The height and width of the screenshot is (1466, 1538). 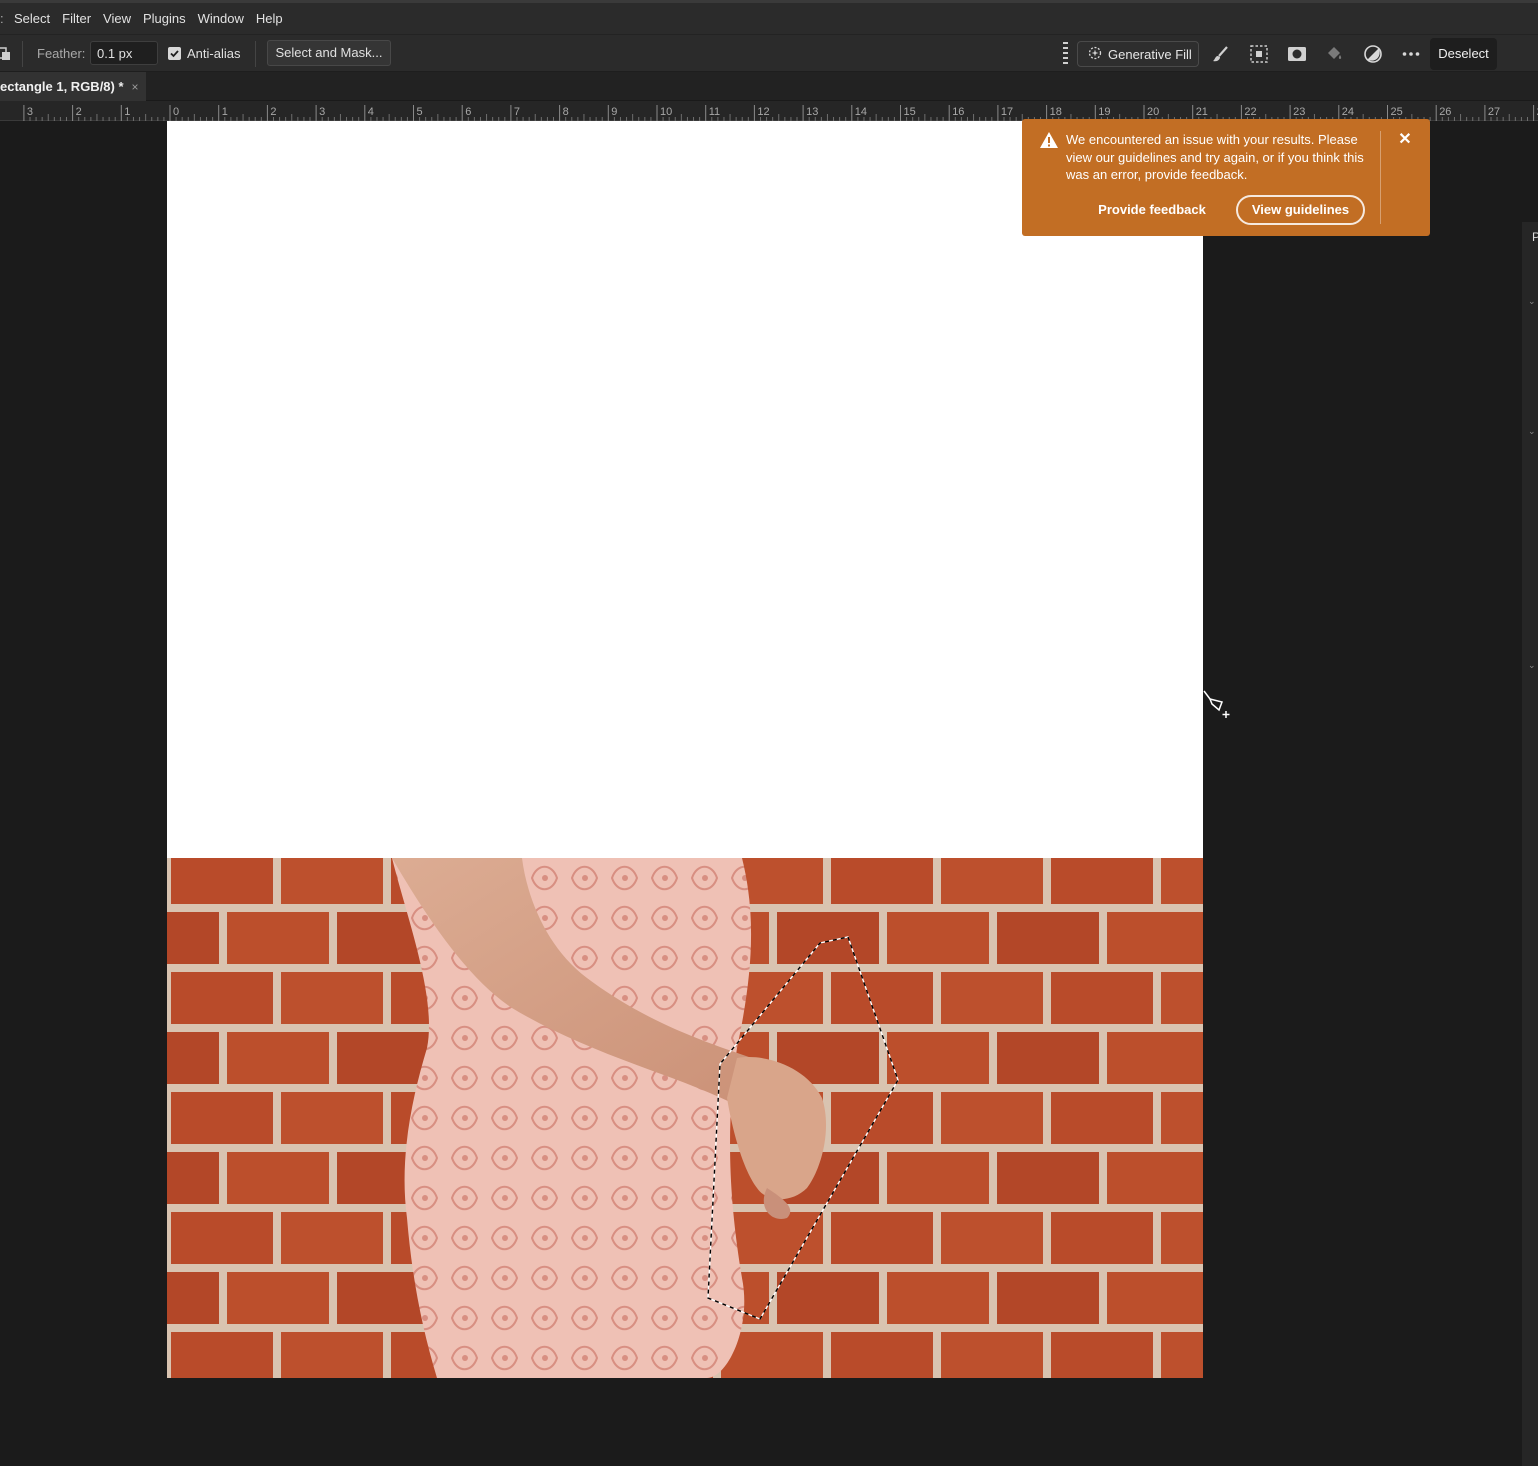 I want to click on menu-bar: : Select Filter View Plugins Window Help, so click(x=769, y=17).